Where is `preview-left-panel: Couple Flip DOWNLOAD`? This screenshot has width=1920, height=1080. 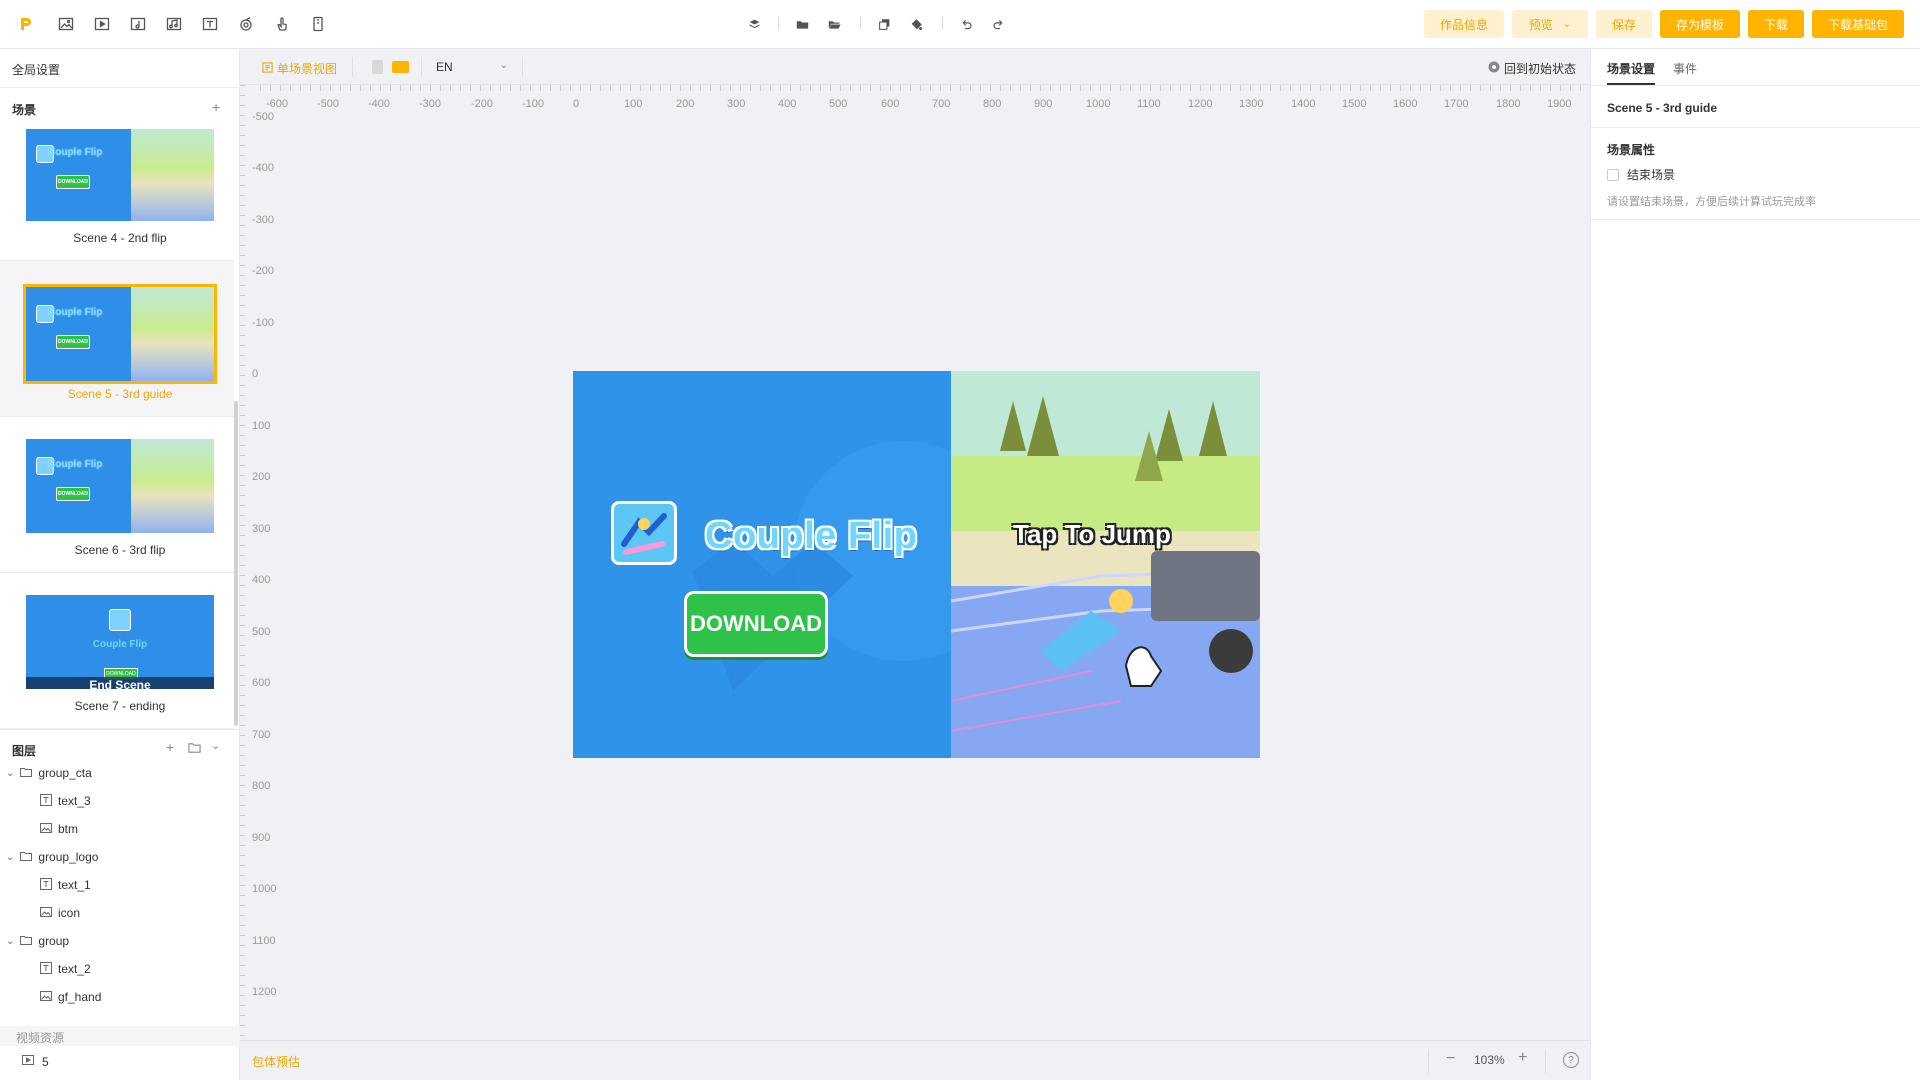
preview-left-panel: Couple Flip DOWNLOAD is located at coordinates (762, 564).